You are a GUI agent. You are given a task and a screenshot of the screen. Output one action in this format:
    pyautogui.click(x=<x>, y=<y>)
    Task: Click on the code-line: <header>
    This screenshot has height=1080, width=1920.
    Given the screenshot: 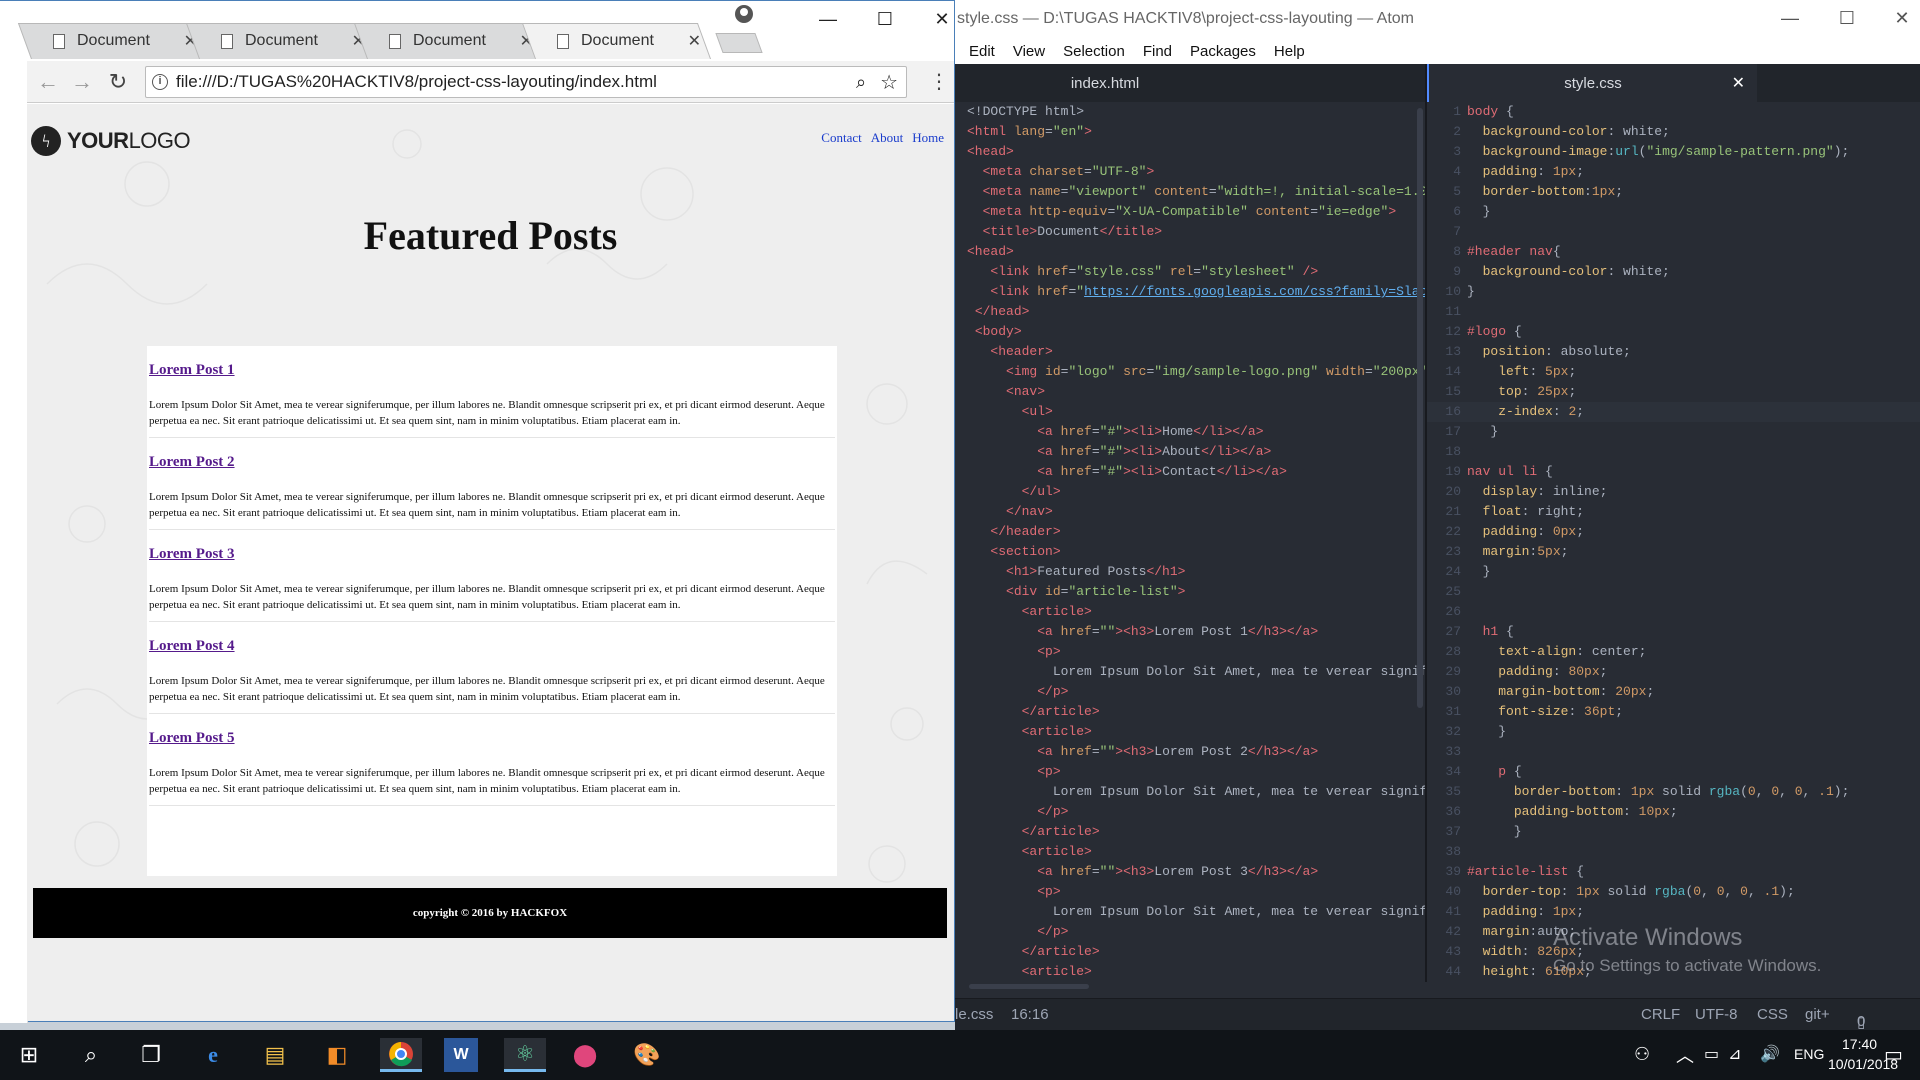 What is the action you would take?
    pyautogui.click(x=1190, y=352)
    